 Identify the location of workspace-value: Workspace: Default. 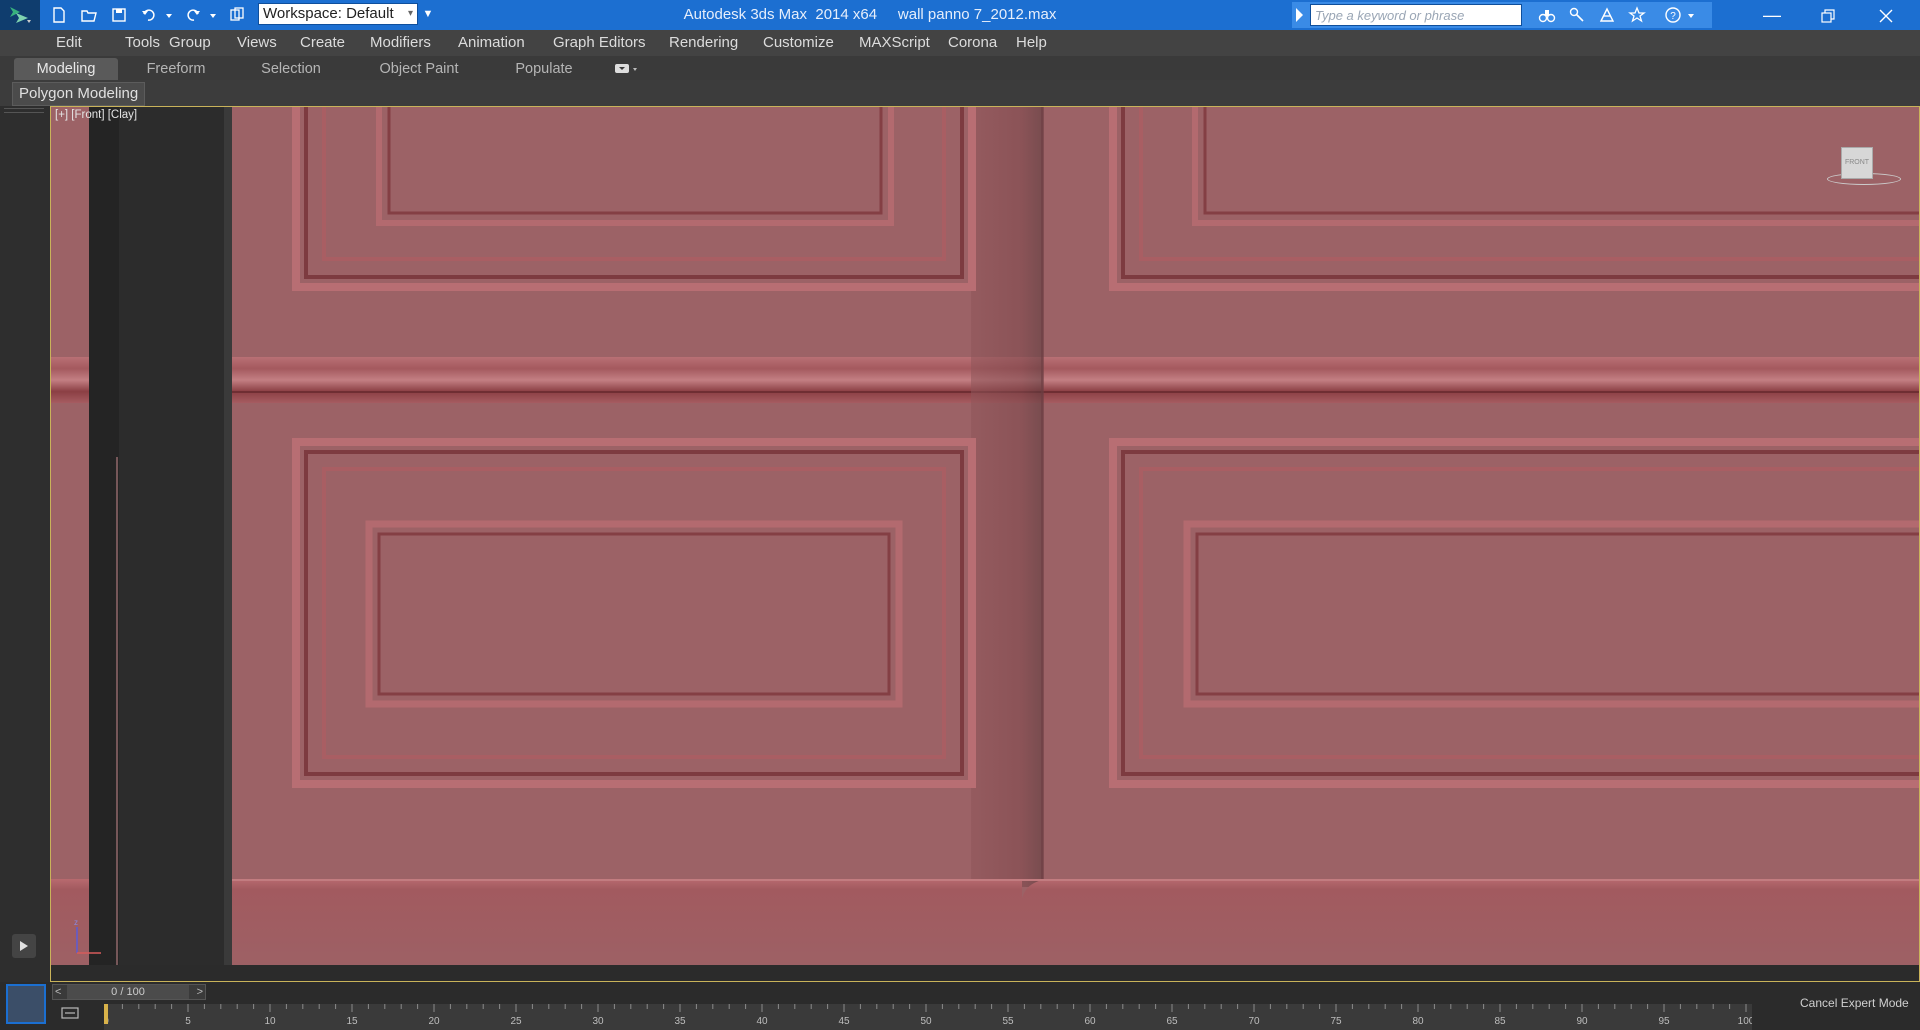
(328, 13).